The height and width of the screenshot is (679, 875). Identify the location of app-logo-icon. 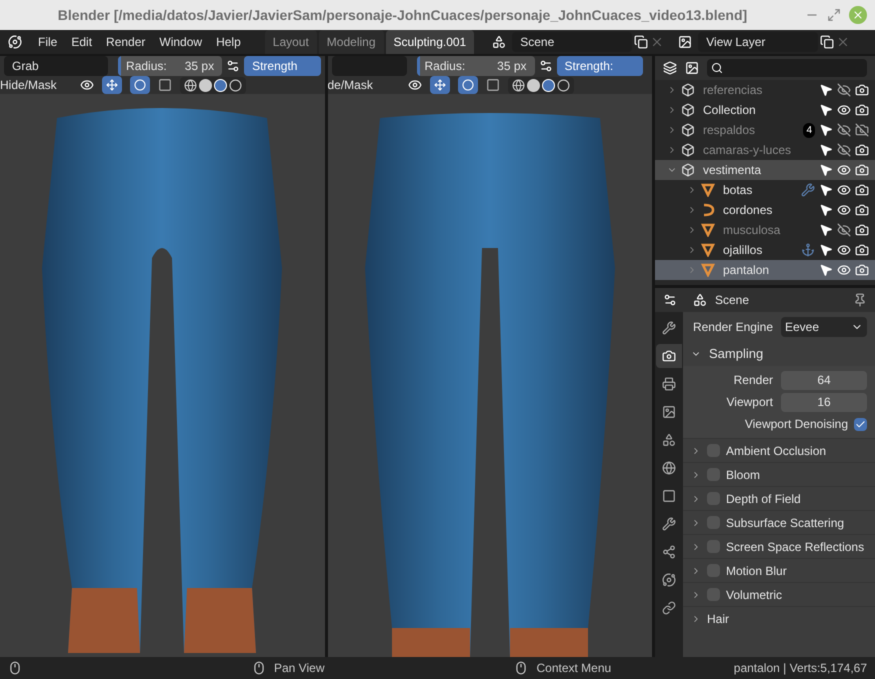
(15, 42).